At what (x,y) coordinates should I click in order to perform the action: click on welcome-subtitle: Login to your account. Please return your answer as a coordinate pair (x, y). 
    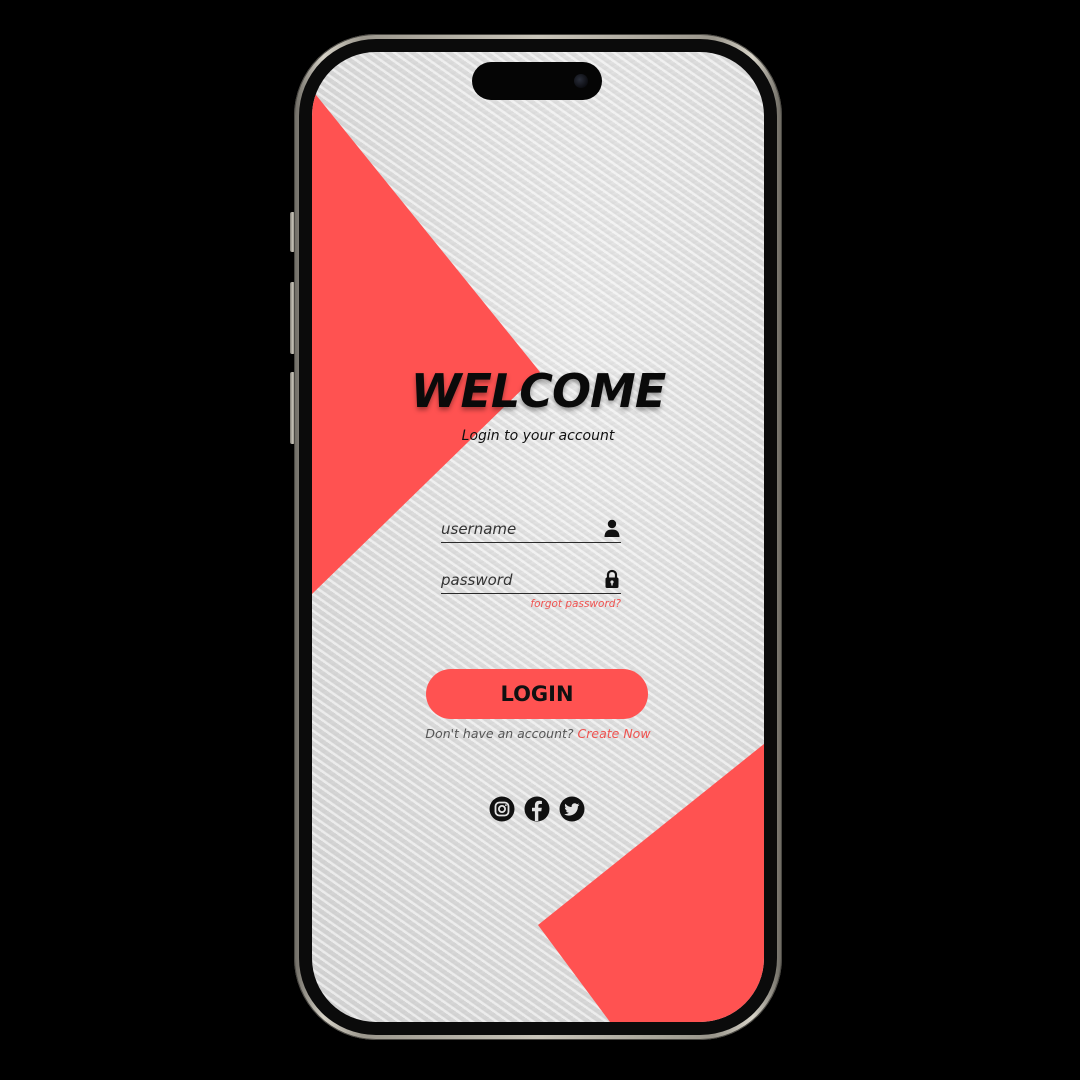
    Looking at the image, I should click on (538, 436).